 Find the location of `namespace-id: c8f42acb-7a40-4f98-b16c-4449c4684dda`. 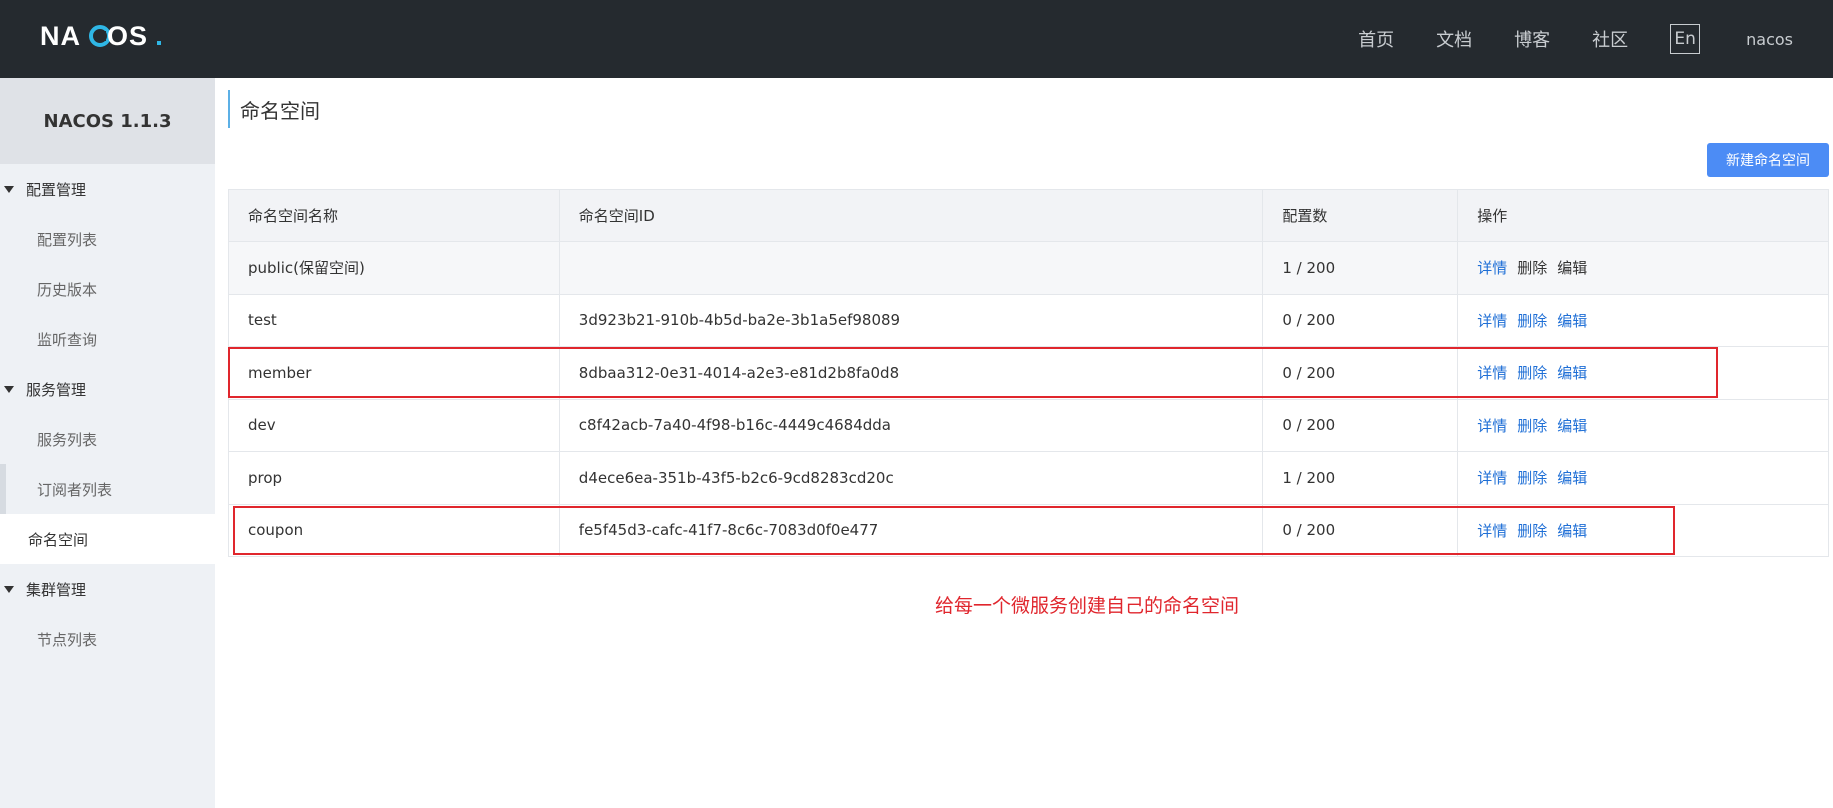

namespace-id: c8f42acb-7a40-4f98-b16c-4449c4684dda is located at coordinates (911, 425).